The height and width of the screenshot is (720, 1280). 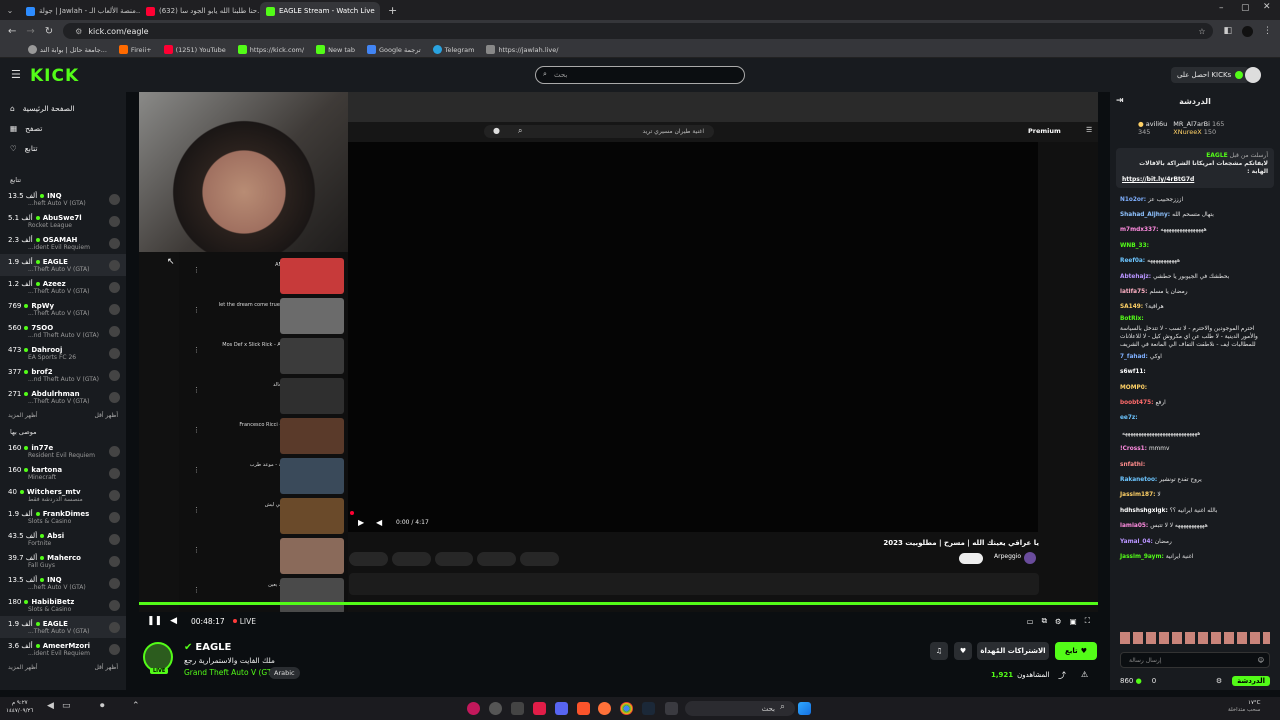 What do you see at coordinates (963, 651) in the screenshot?
I see `heart-button: ♥` at bounding box center [963, 651].